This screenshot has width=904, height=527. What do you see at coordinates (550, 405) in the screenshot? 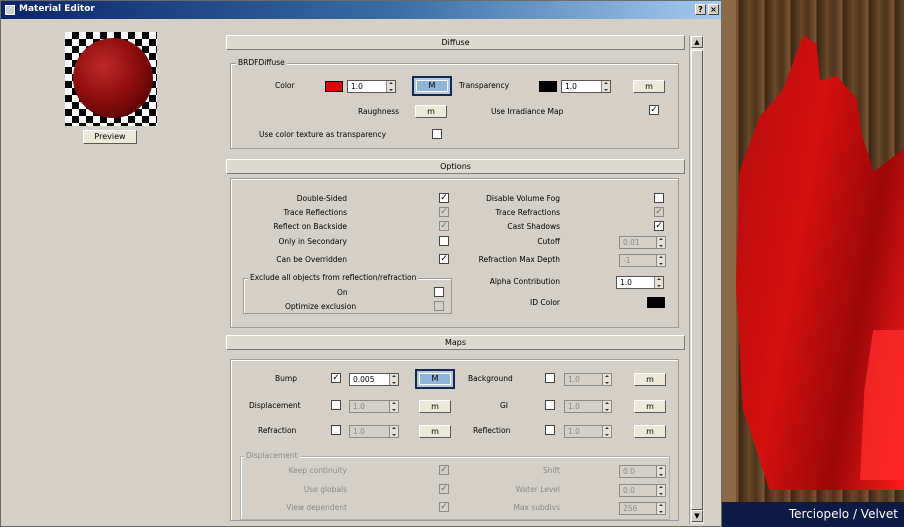
I see `gi-checkbox` at bounding box center [550, 405].